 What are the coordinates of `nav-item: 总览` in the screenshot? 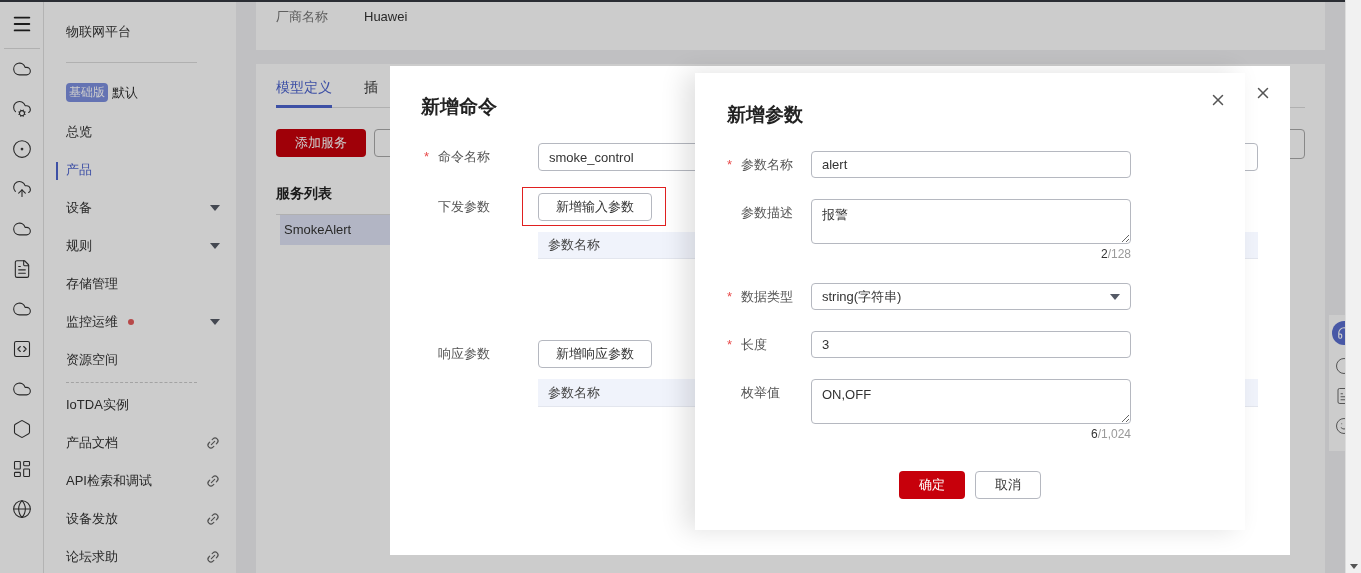 It's located at (140, 131).